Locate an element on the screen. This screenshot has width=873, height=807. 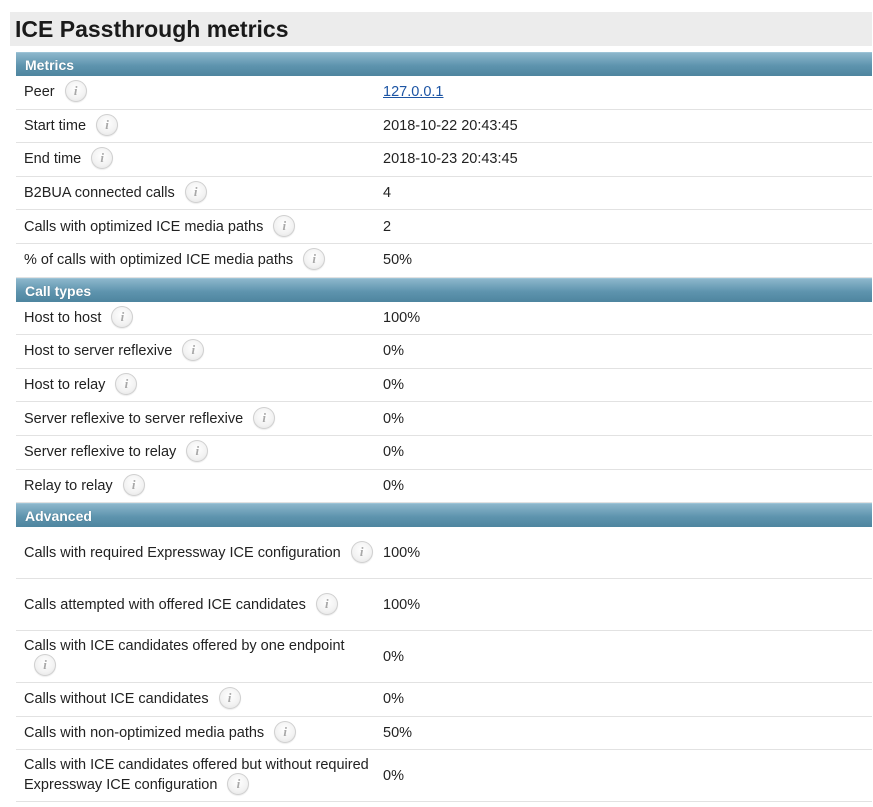
label-text: Host to host is located at coordinates (63, 317).